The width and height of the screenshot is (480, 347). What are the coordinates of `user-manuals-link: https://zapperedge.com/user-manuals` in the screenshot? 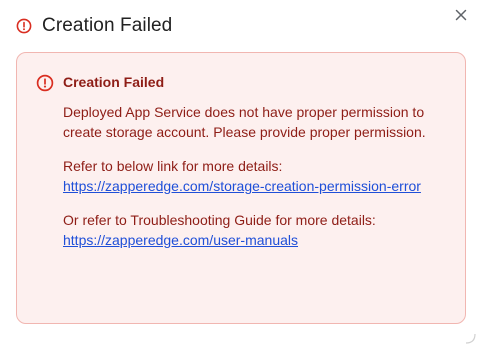 It's located at (255, 240).